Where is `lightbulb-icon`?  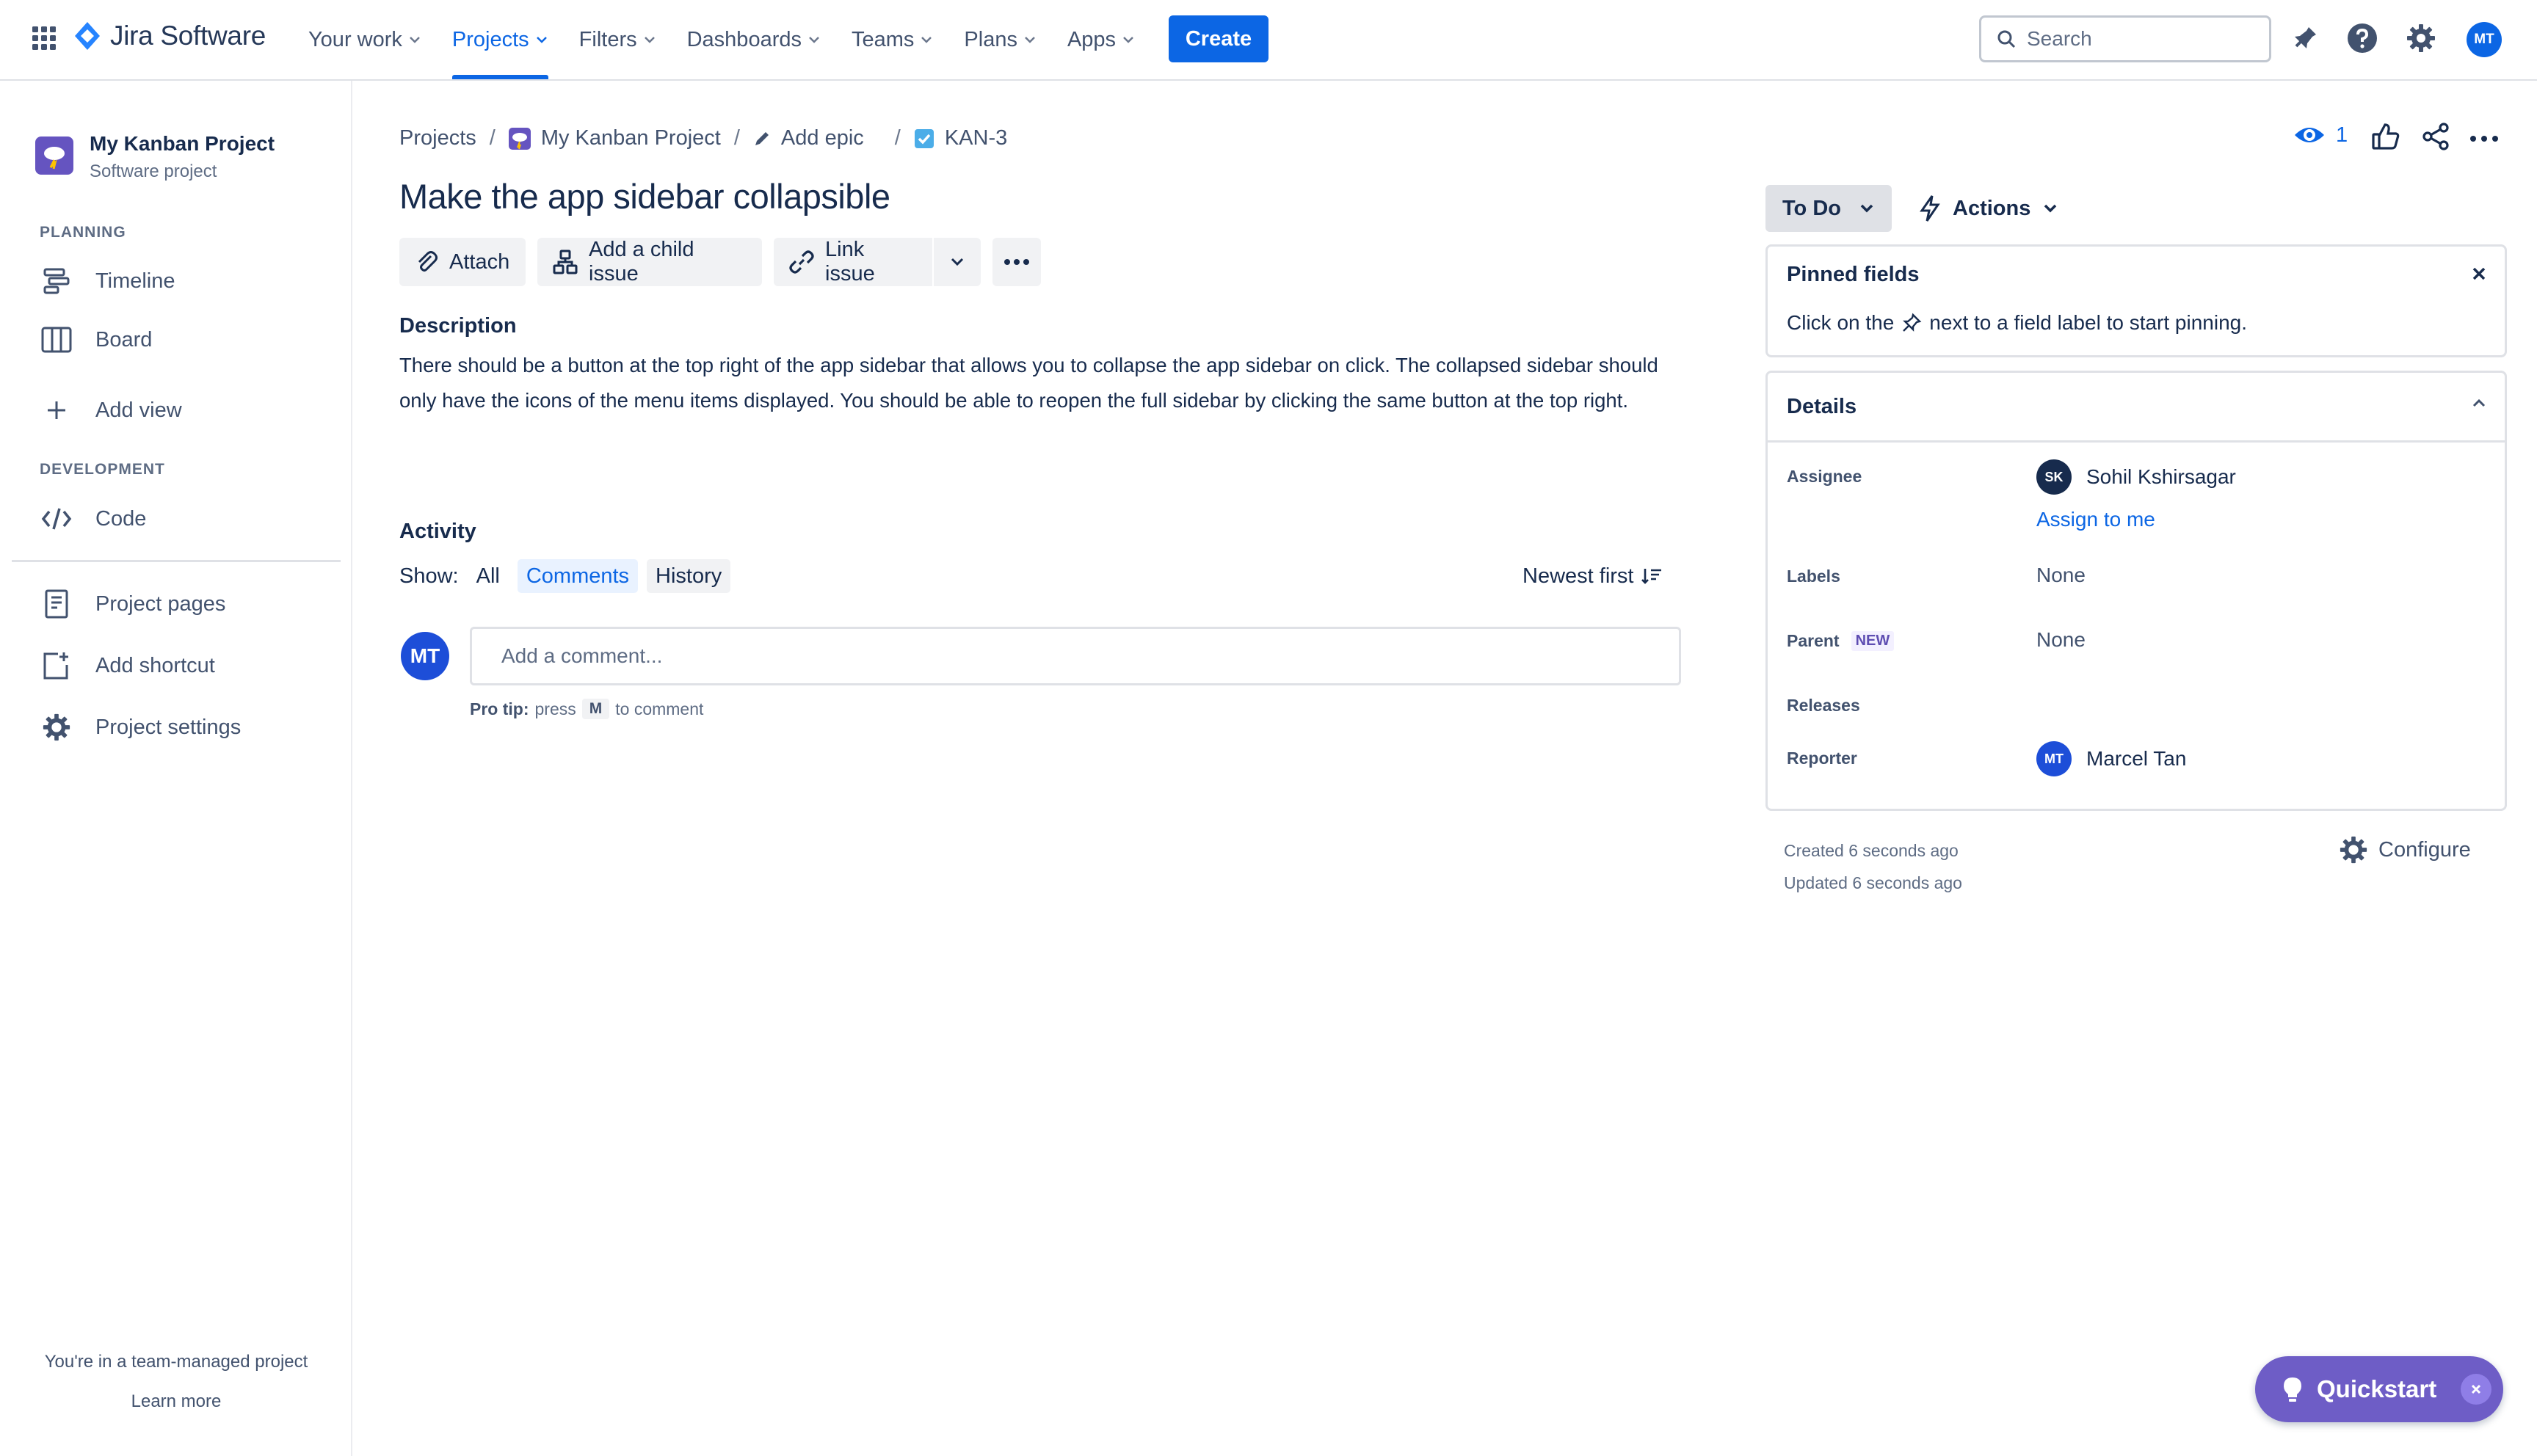 lightbulb-icon is located at coordinates (2293, 1389).